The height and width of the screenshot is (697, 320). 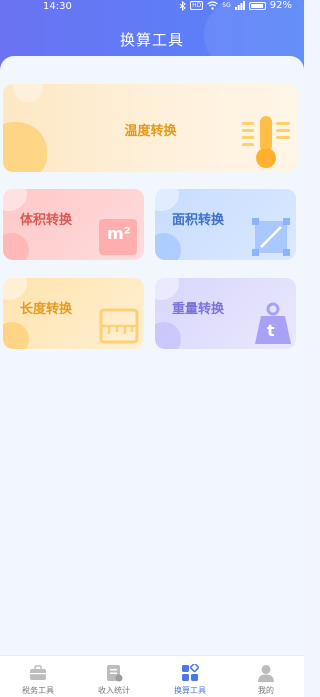 What do you see at coordinates (182, 5) in the screenshot?
I see `bluetooth-icon` at bounding box center [182, 5].